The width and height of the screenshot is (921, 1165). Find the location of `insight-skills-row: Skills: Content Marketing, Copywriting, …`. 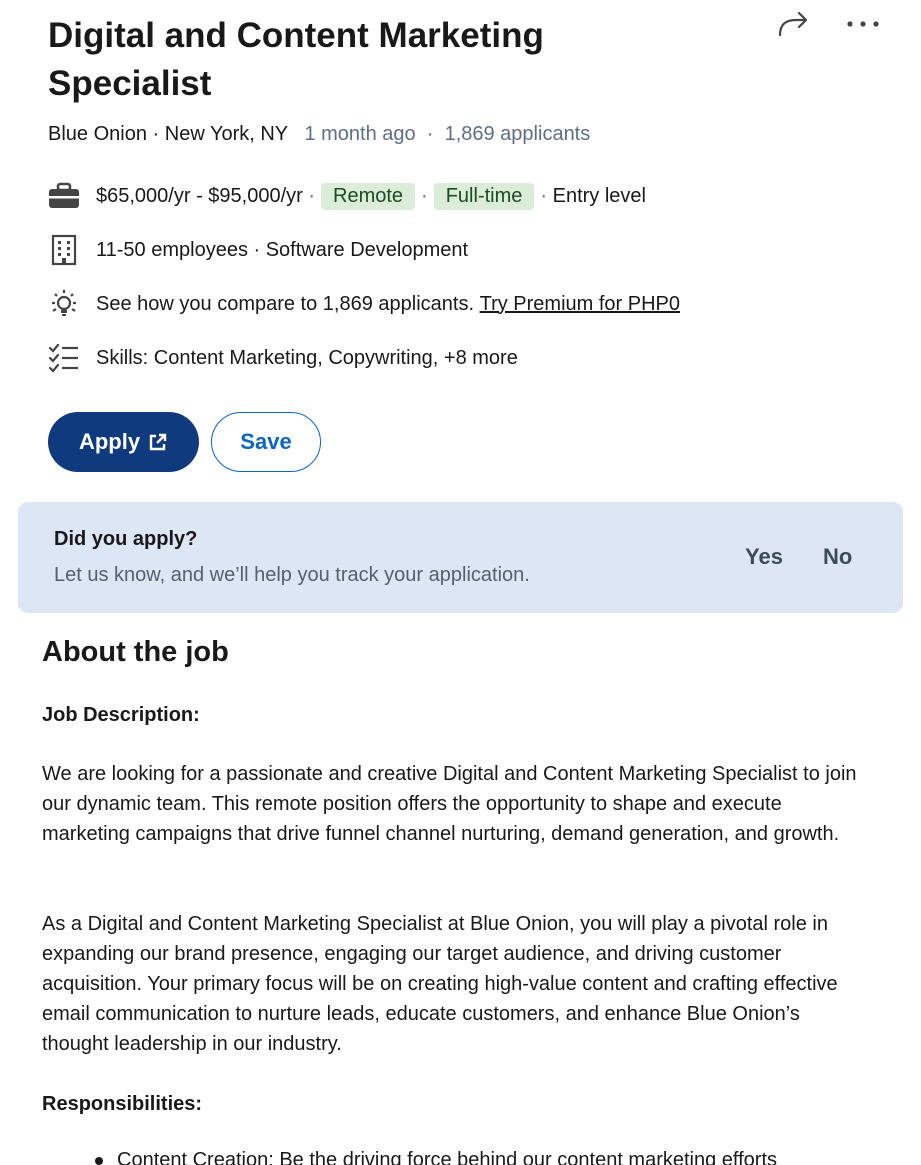

insight-skills-row: Skills: Content Marketing, Copywriting, … is located at coordinates (283, 358).